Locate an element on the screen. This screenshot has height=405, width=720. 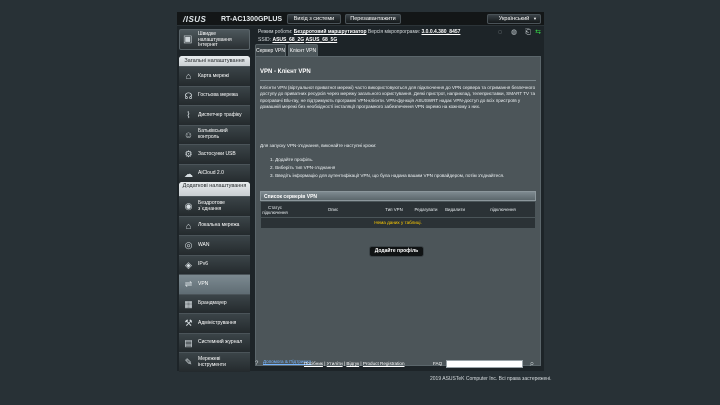
ipv6-icon: ◈ is located at coordinates (188, 264).